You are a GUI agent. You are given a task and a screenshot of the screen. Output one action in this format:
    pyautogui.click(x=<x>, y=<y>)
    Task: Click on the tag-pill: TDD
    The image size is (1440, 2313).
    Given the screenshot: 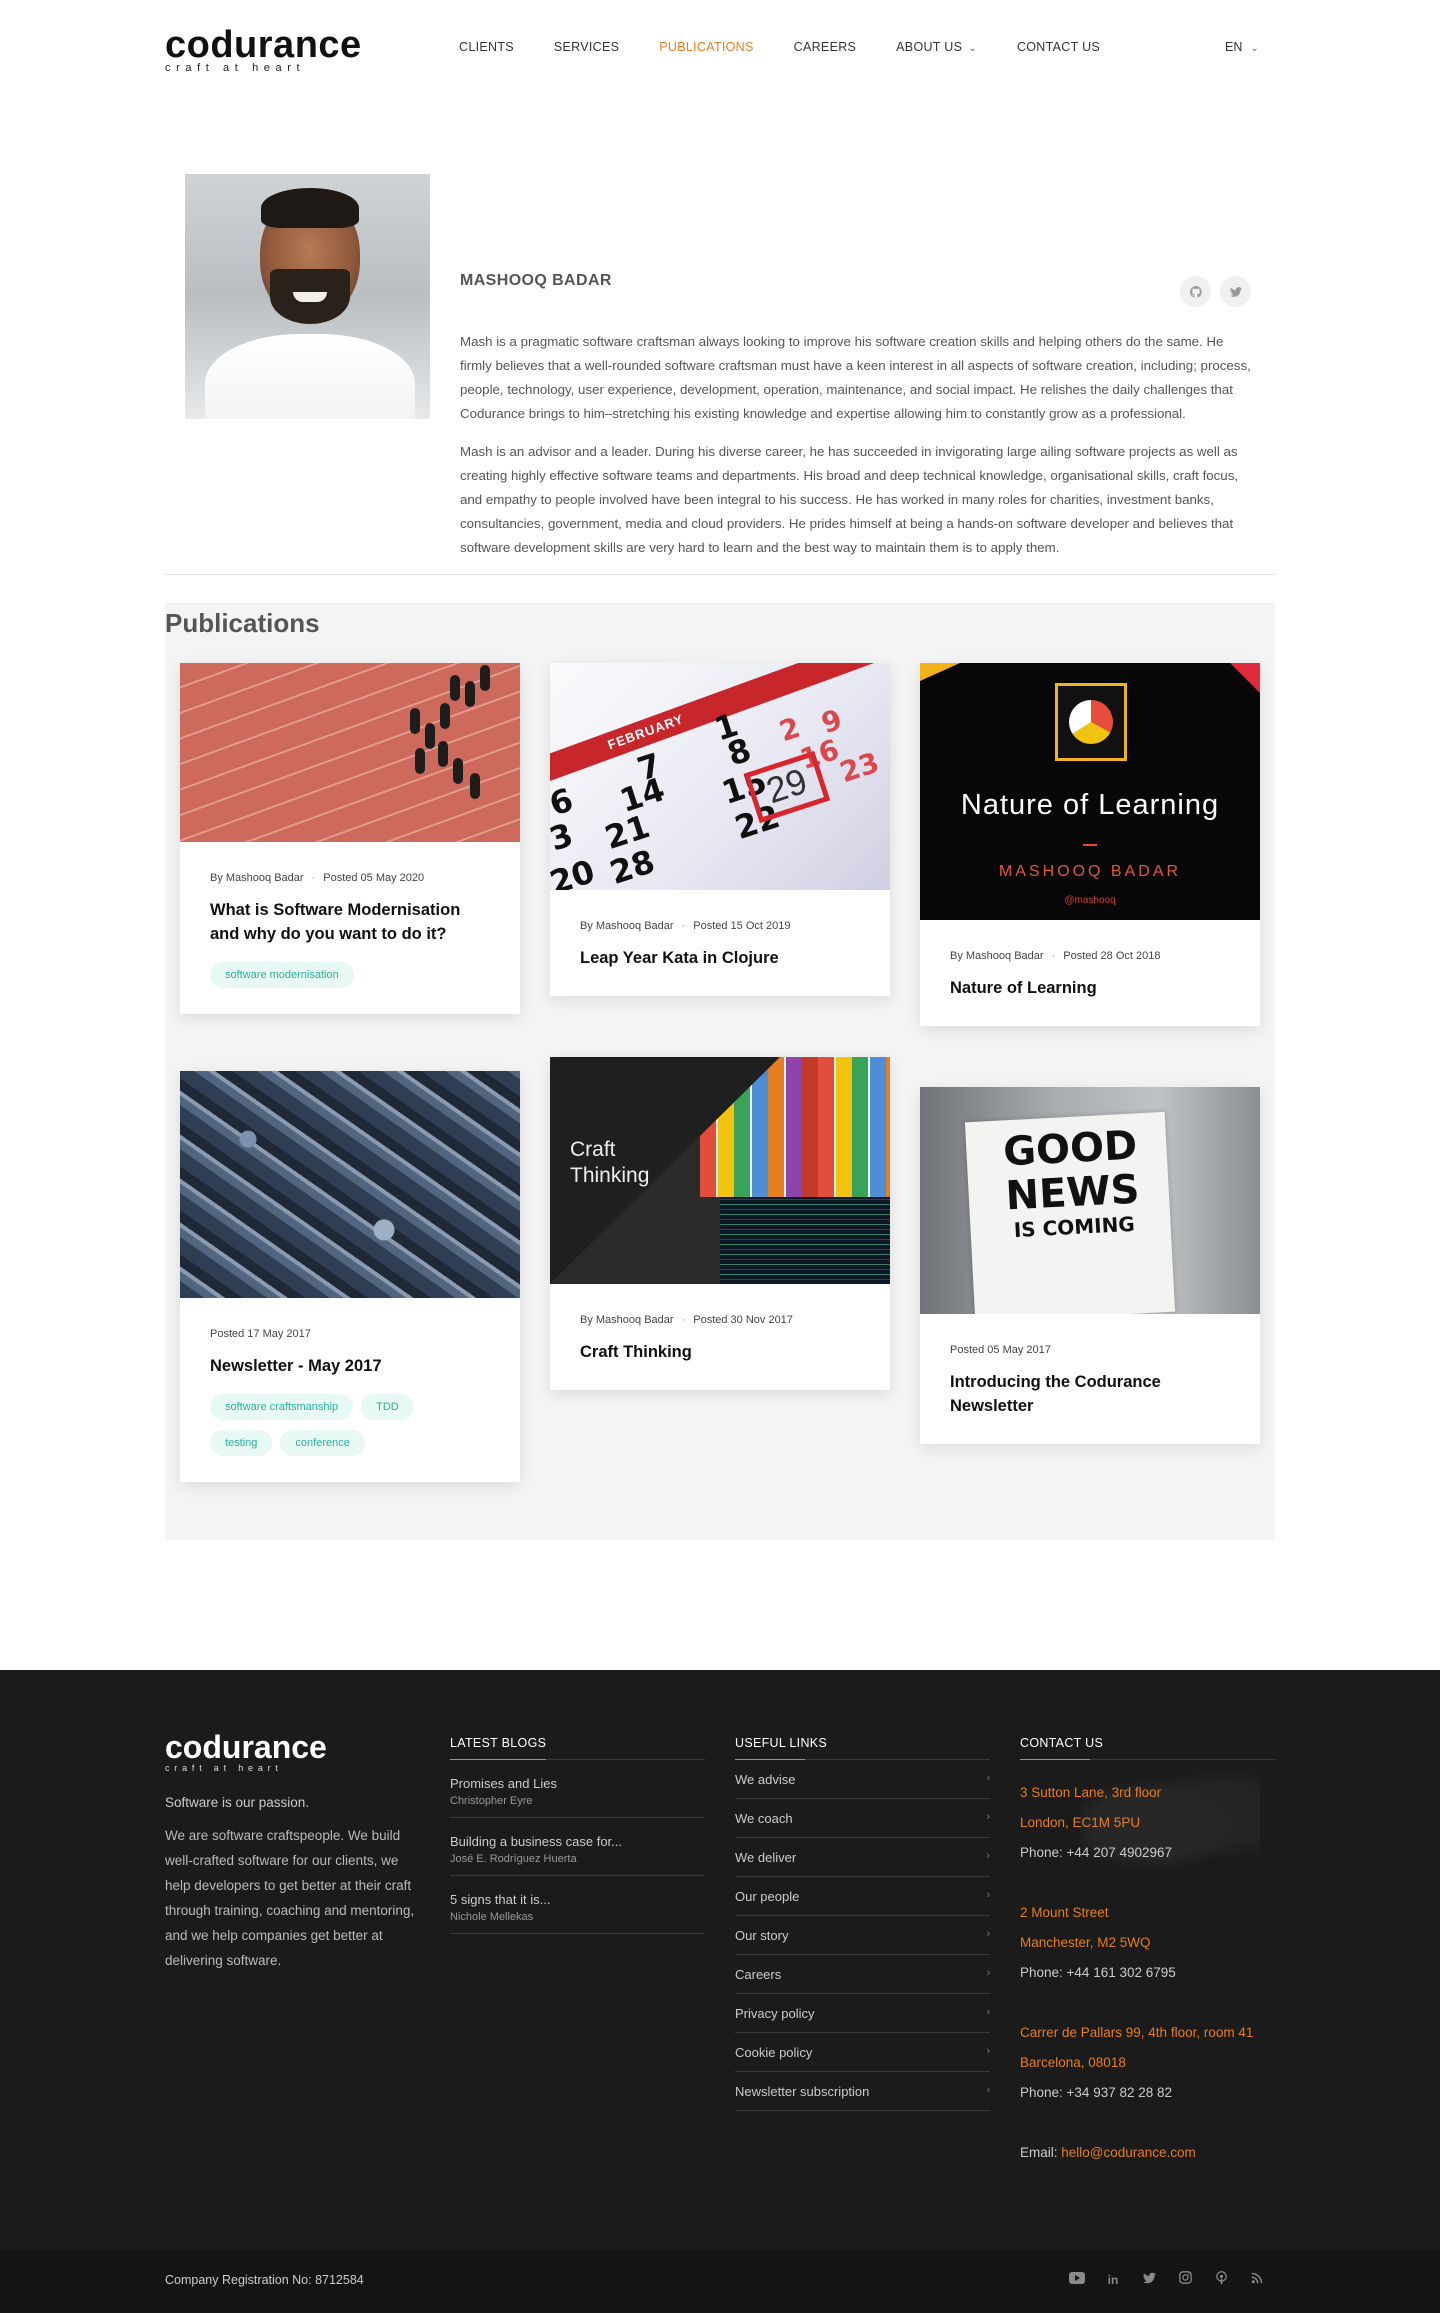 What is the action you would take?
    pyautogui.click(x=387, y=1407)
    